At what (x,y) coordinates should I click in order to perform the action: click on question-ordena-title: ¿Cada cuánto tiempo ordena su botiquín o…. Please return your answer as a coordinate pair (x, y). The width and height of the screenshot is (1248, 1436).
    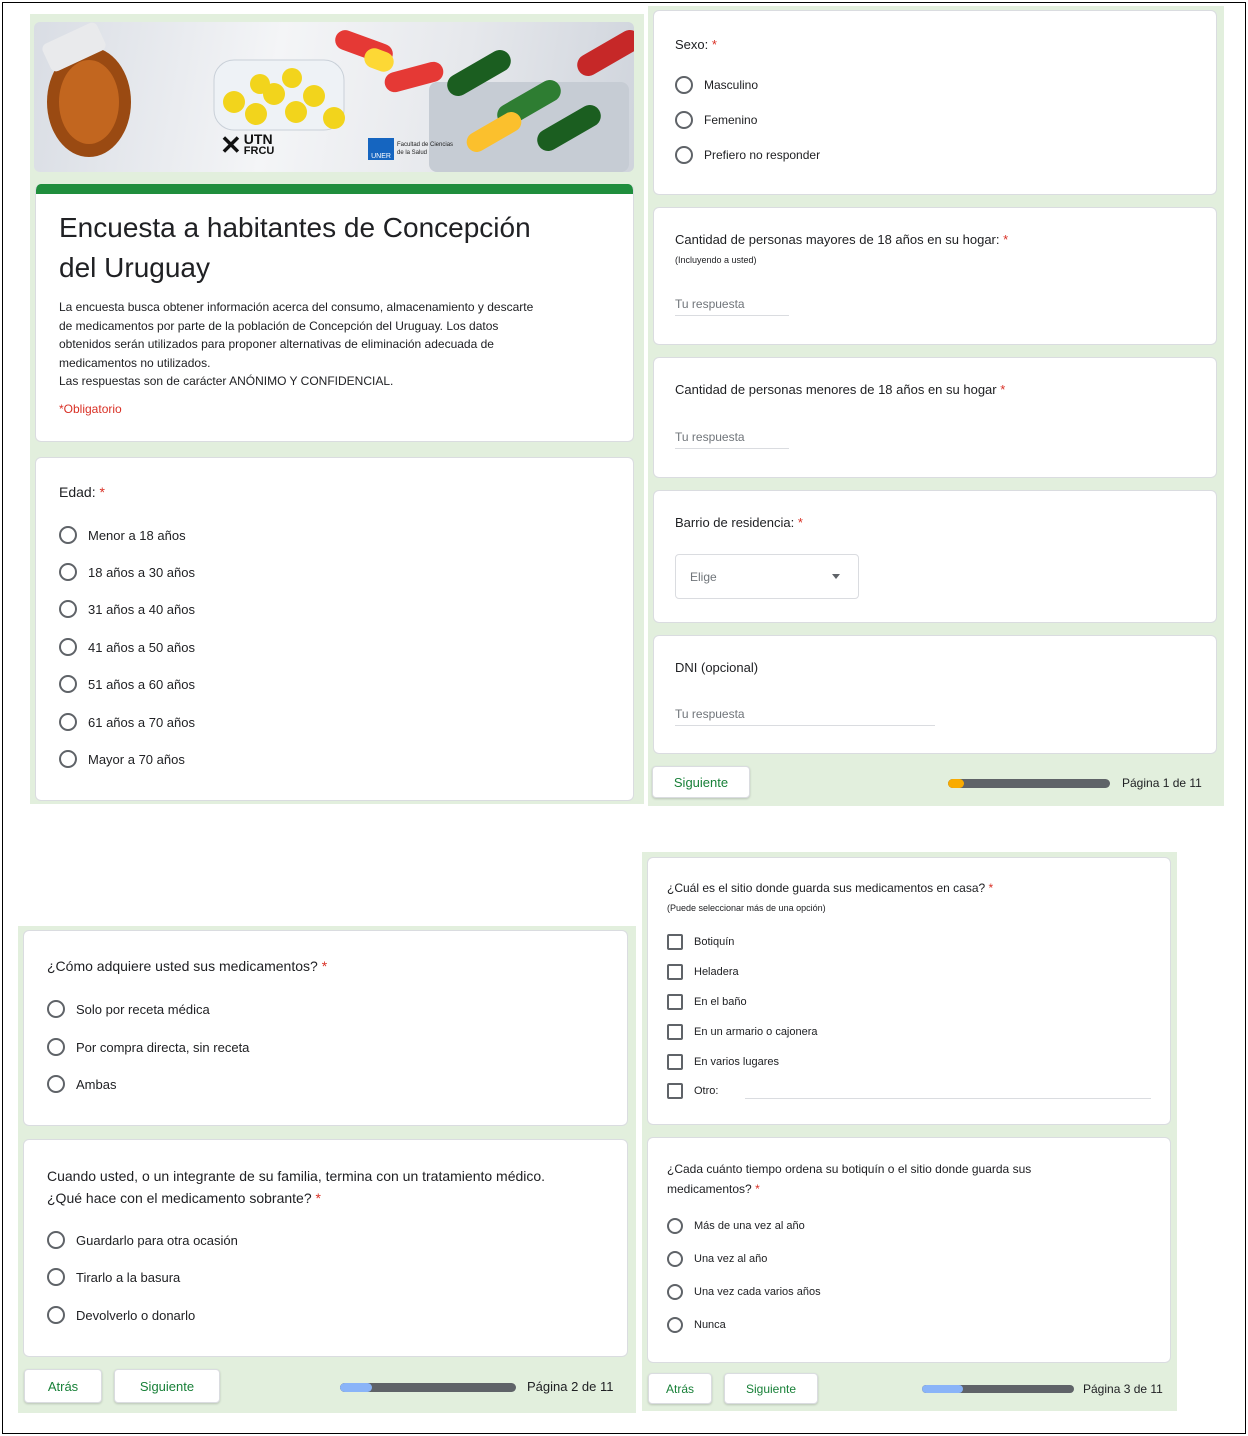
    Looking at the image, I should click on (849, 1179).